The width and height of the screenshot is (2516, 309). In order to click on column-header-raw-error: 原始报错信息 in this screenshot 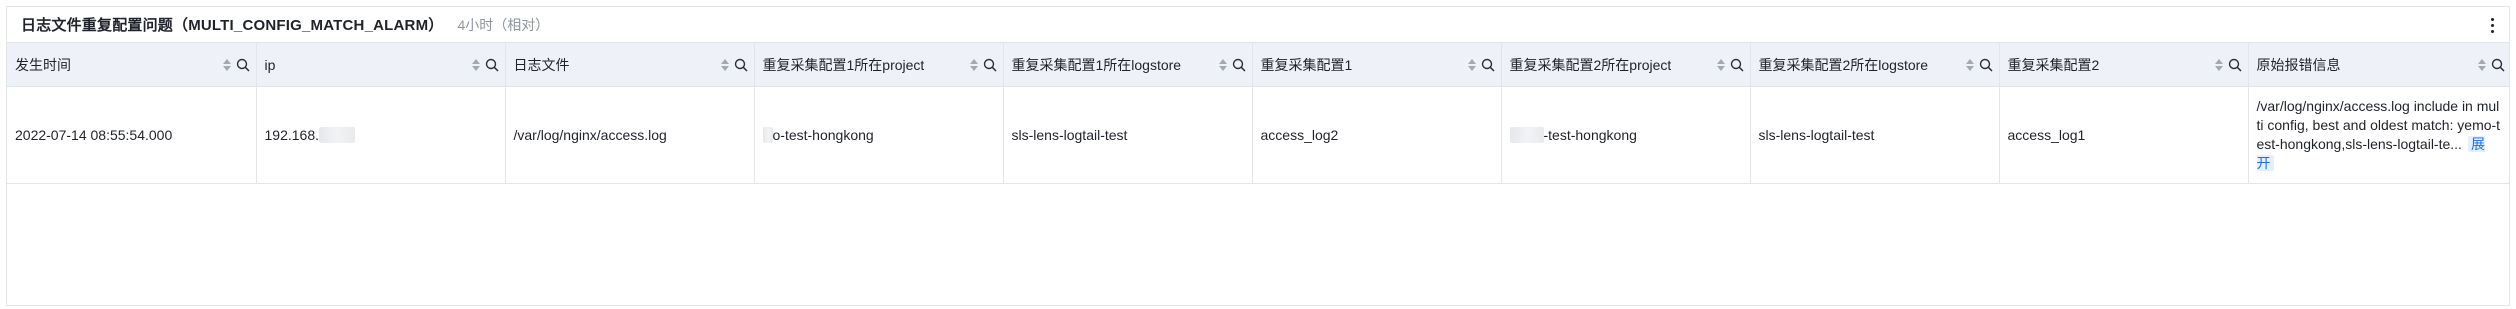, I will do `click(2378, 64)`.